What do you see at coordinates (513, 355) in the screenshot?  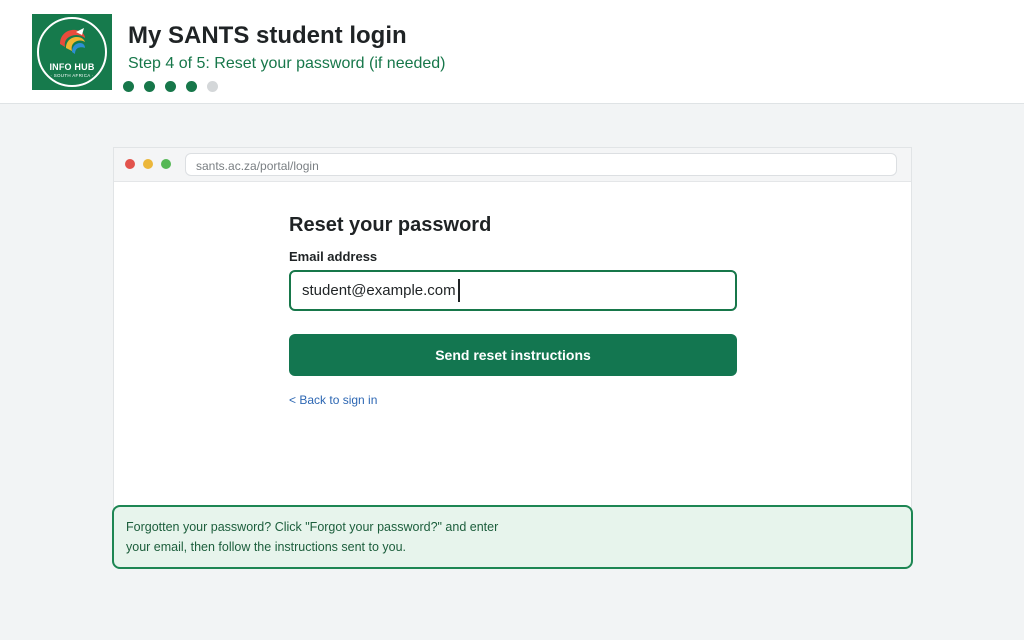 I see `send-reset-instructions-button: Send reset instructions` at bounding box center [513, 355].